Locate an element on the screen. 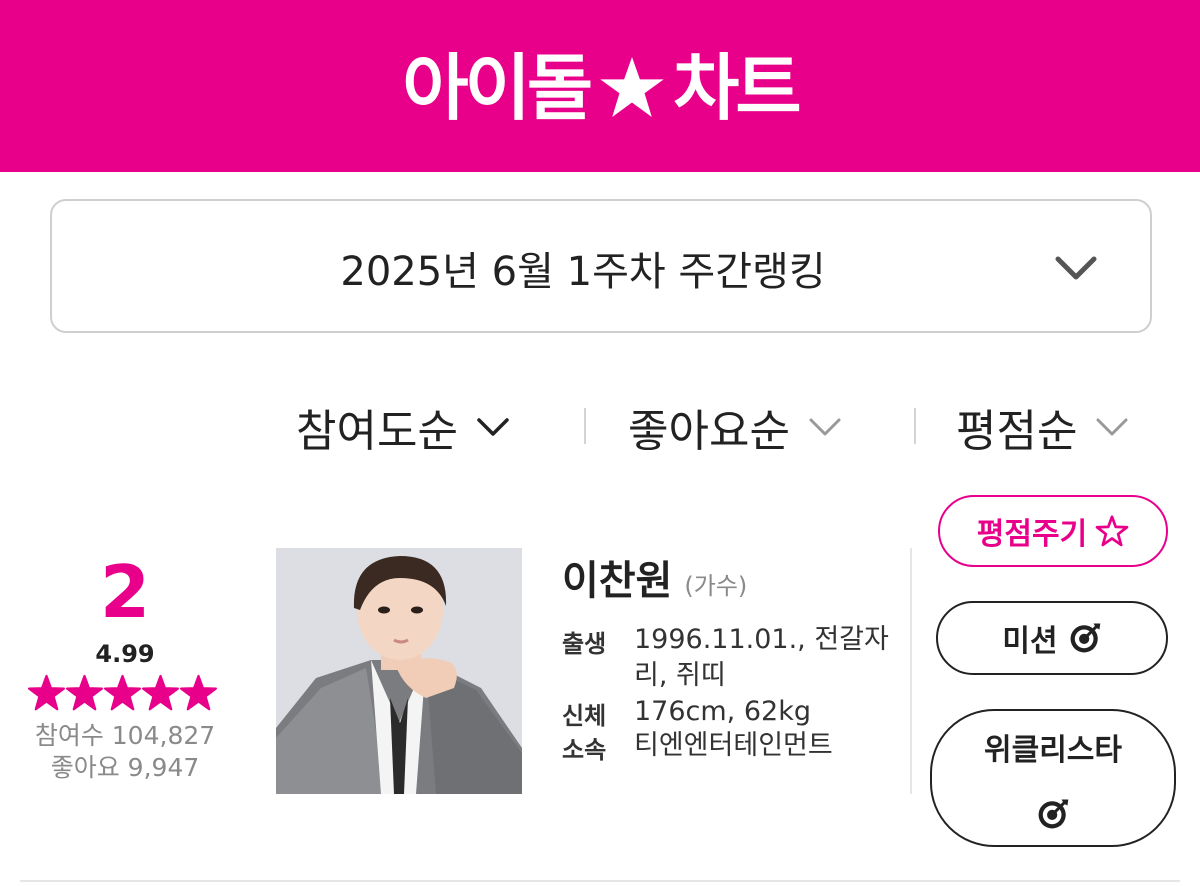 This screenshot has width=1200, height=886. agency-label: 소속 is located at coordinates (584, 750).